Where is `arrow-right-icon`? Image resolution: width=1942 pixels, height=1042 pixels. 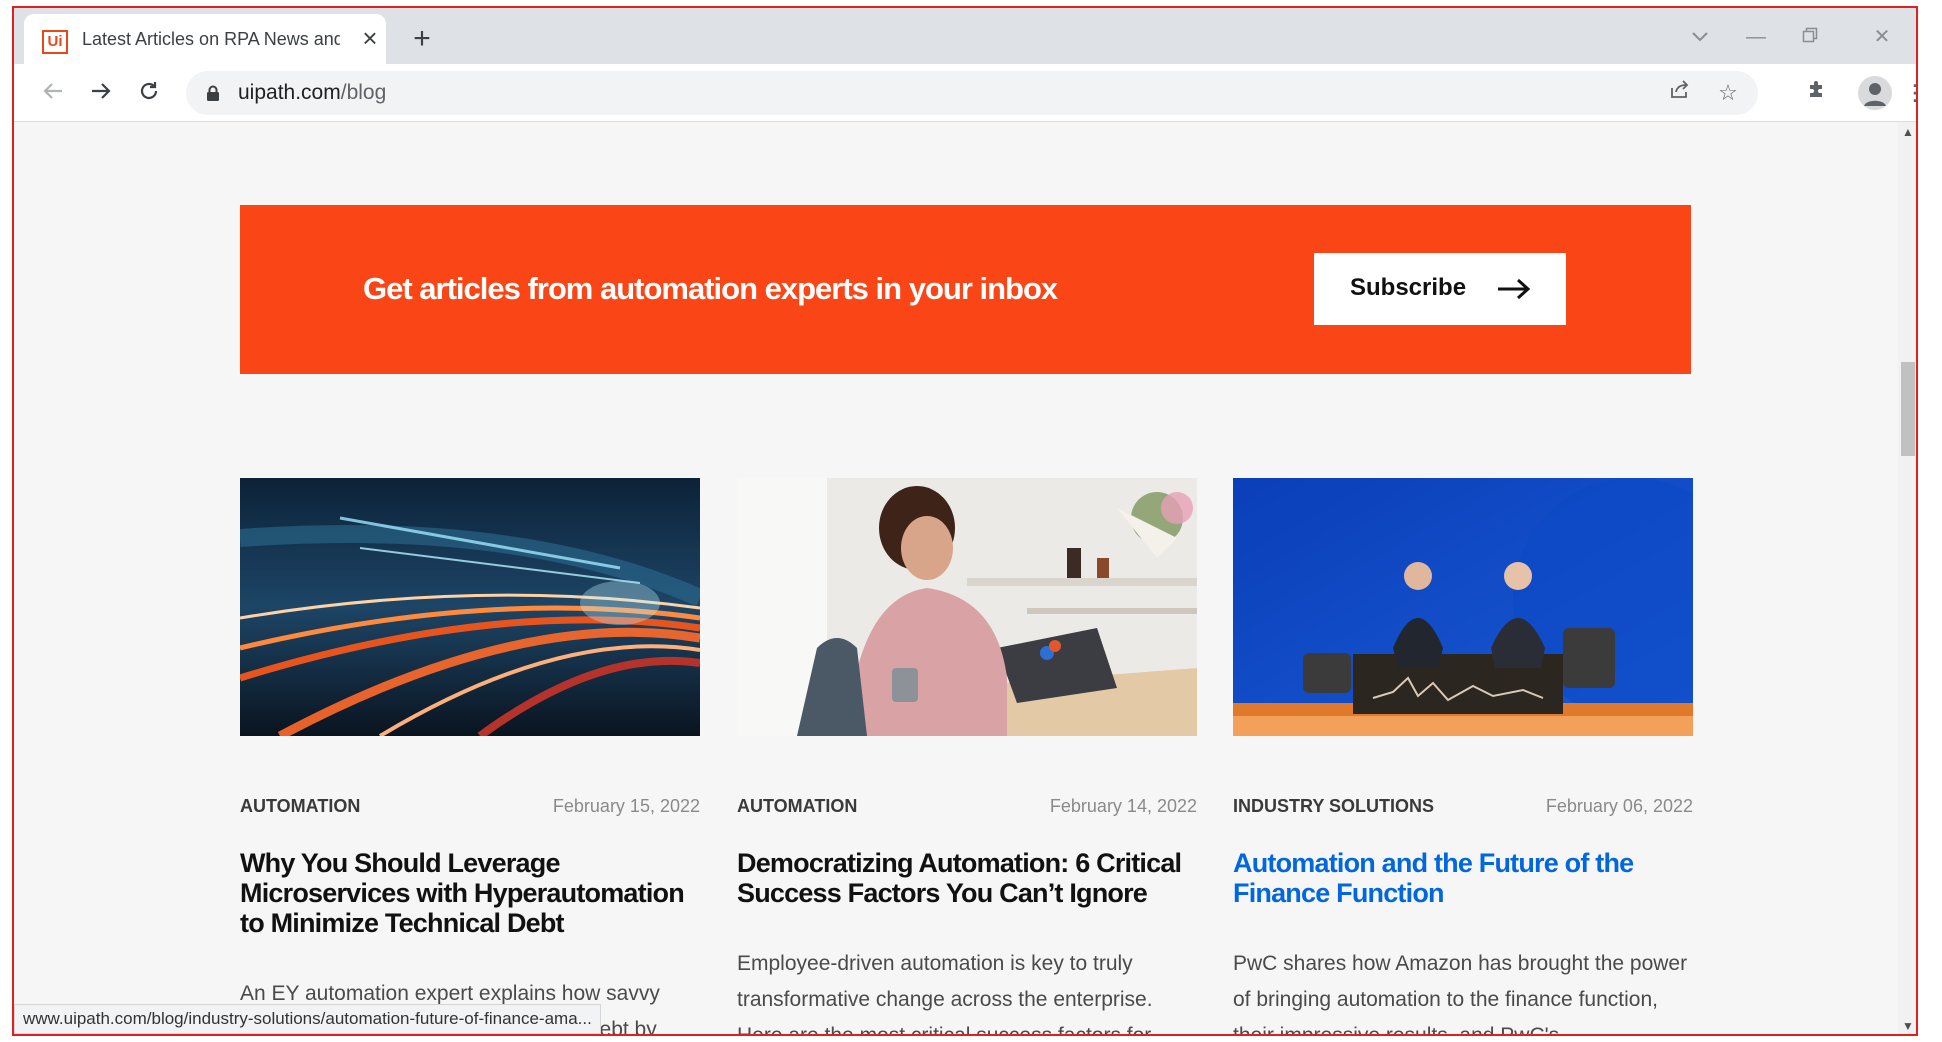
arrow-right-icon is located at coordinates (1514, 289).